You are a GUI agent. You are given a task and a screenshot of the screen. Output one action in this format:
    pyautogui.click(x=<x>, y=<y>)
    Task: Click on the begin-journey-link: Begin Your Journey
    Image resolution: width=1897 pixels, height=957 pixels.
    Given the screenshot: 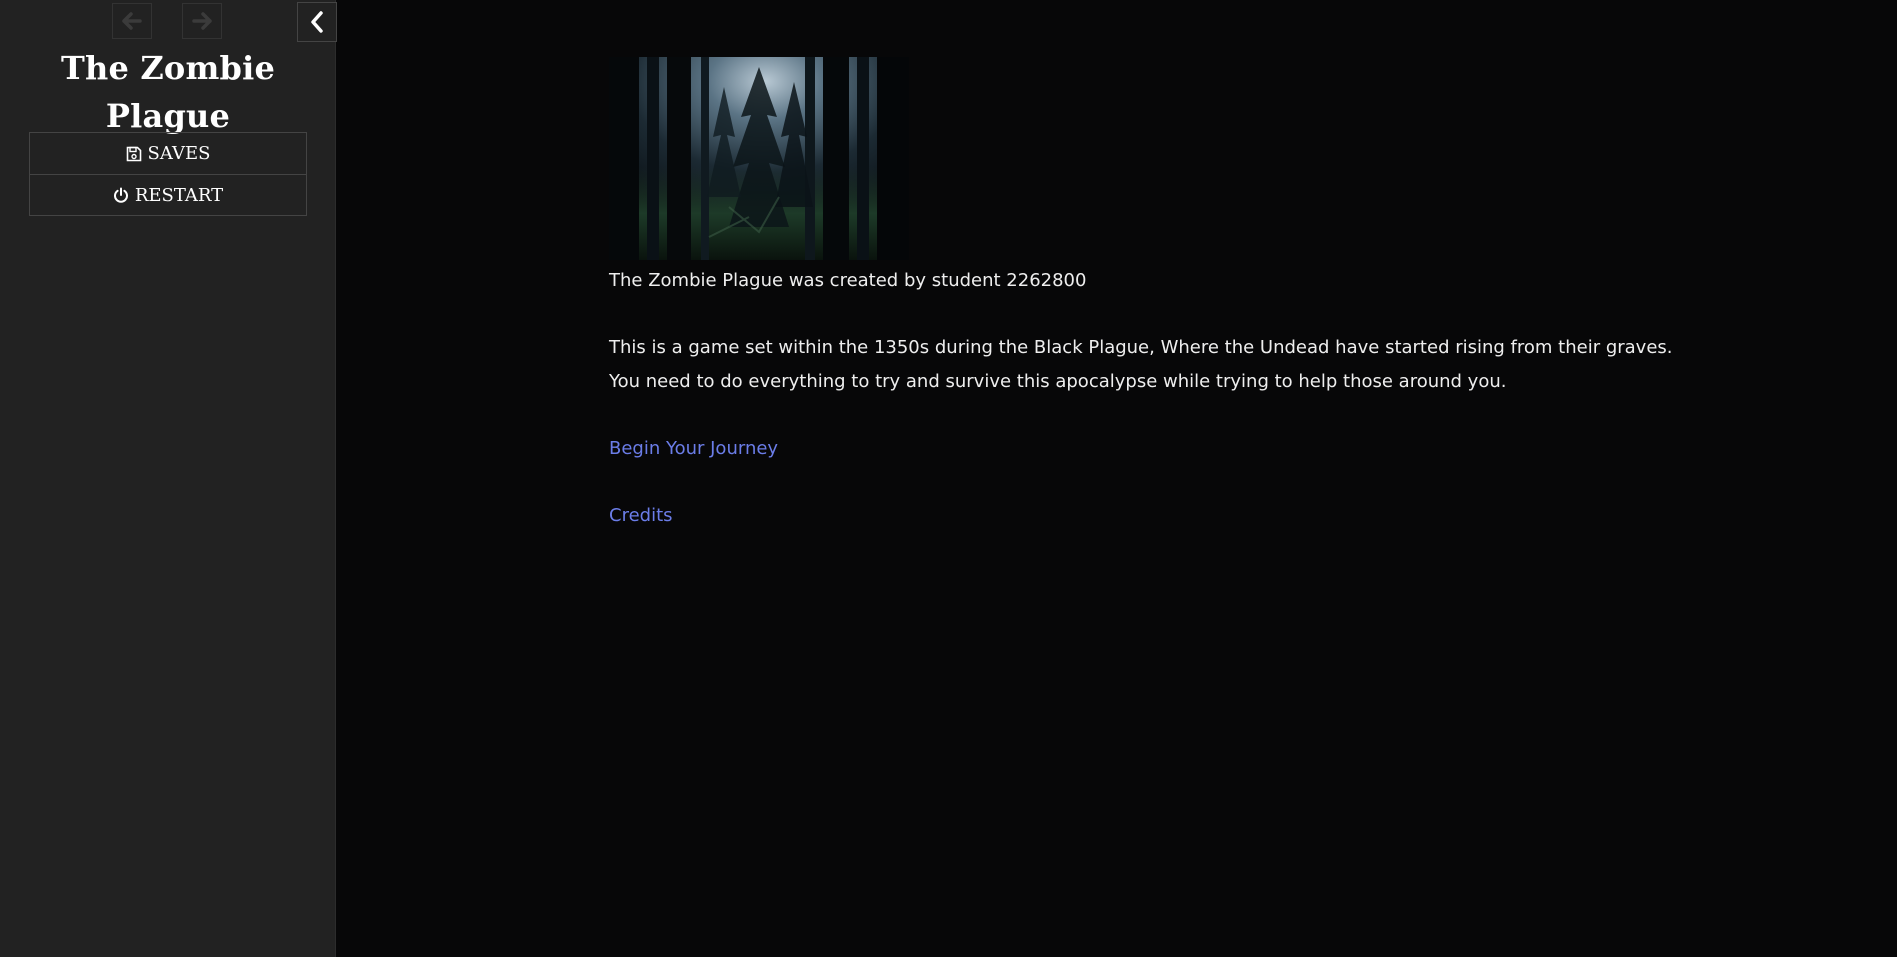 What is the action you would take?
    pyautogui.click(x=693, y=448)
    